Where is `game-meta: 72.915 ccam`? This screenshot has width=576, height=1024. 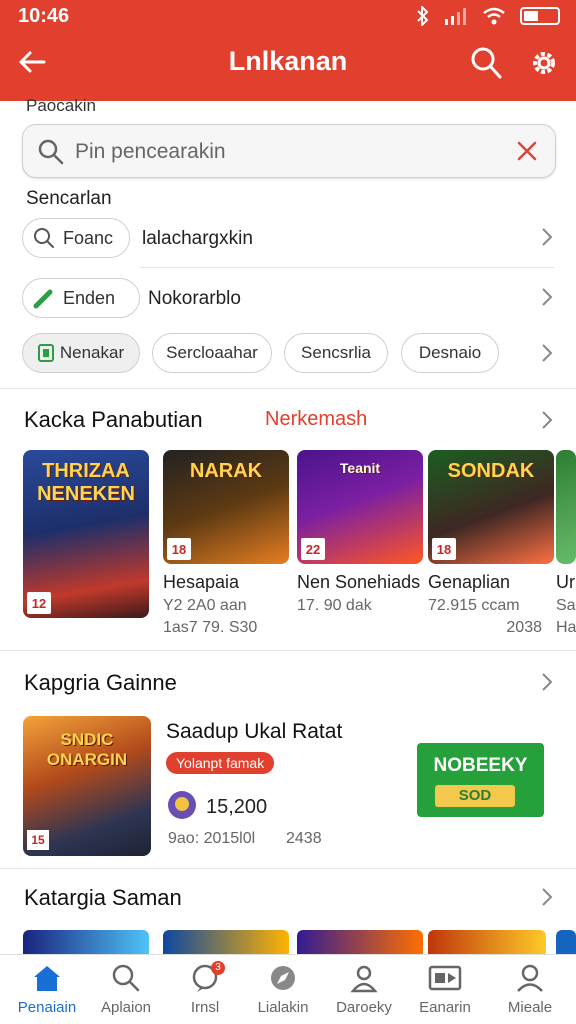
game-meta: 72.915 ccam is located at coordinates (474, 605).